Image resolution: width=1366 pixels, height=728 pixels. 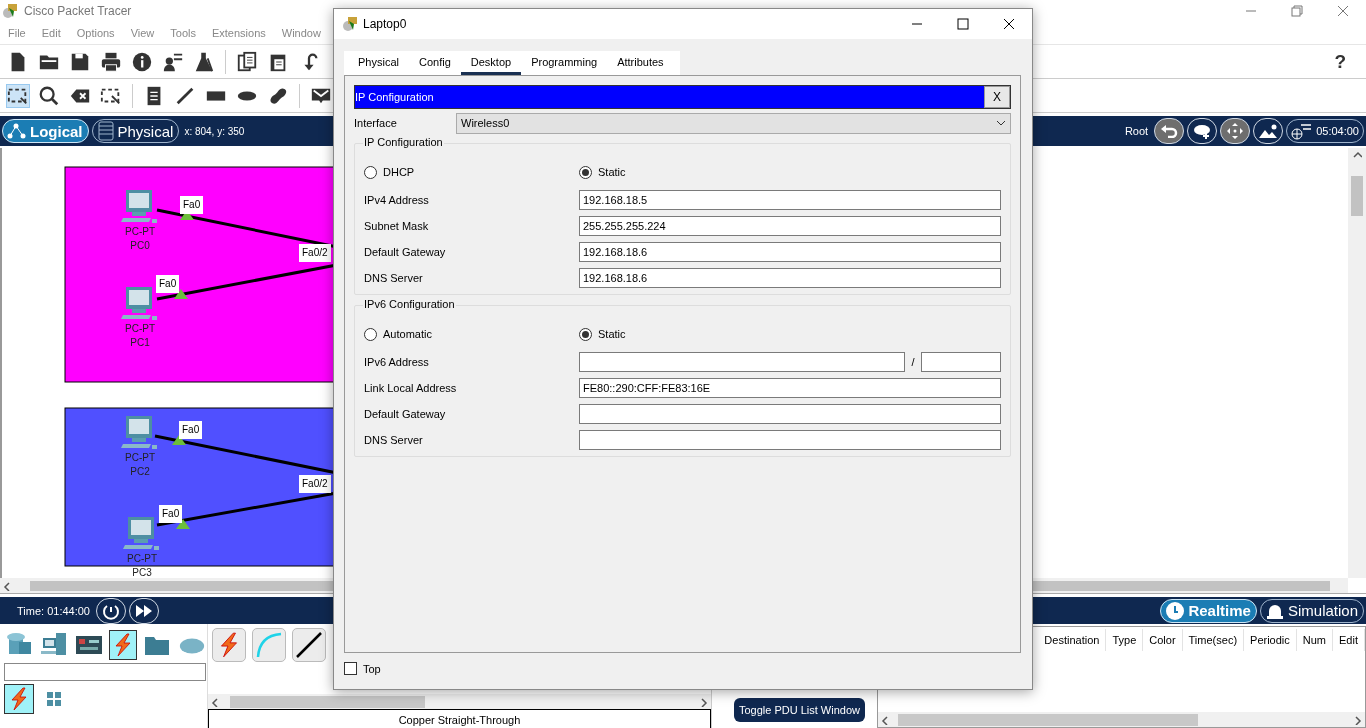 I want to click on input-field: FE80::290:CFF:FE83:16E, so click(x=790, y=388).